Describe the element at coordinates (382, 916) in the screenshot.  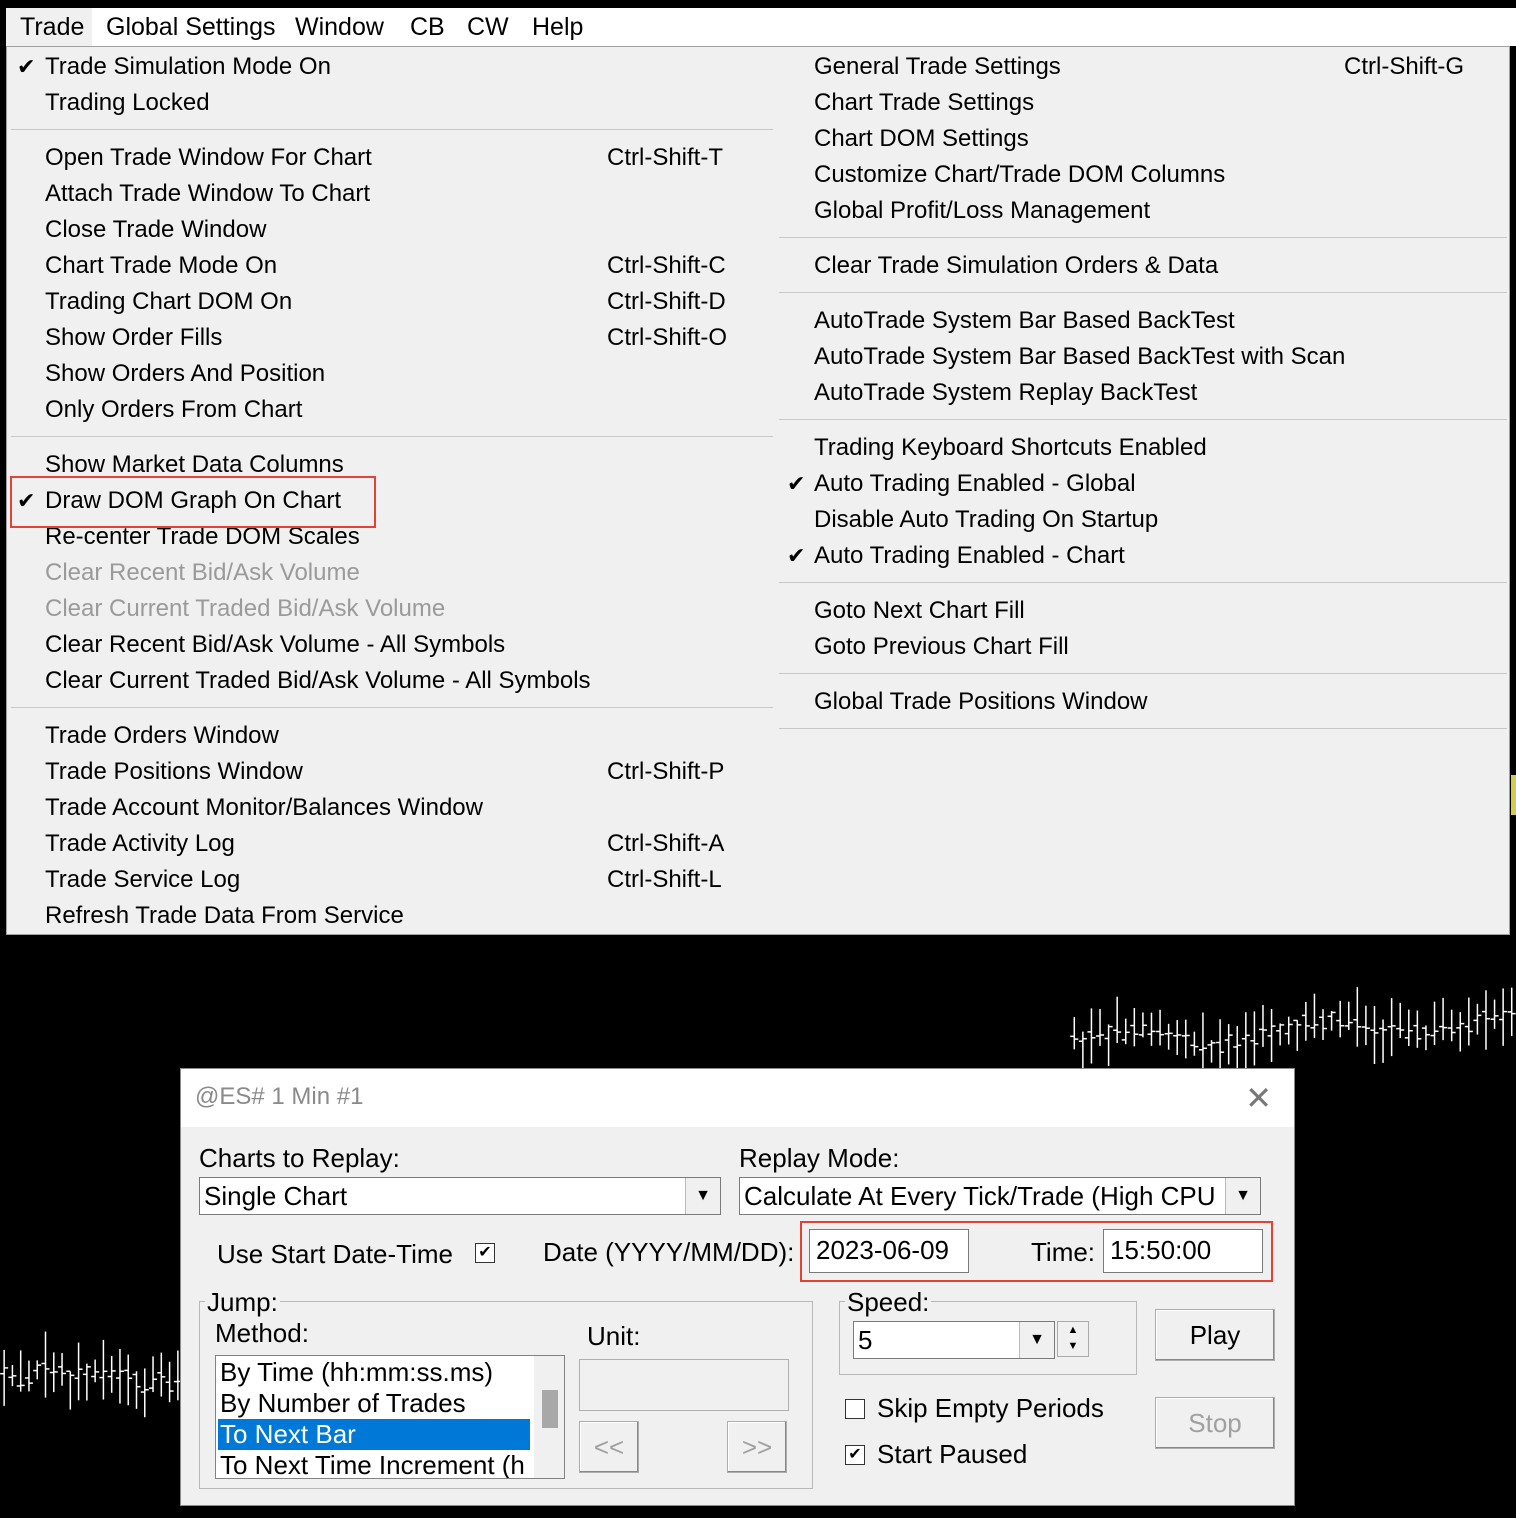
I see `menu-item-refresh-trade-data-from-service: Refresh Trade Data From Service` at that location.